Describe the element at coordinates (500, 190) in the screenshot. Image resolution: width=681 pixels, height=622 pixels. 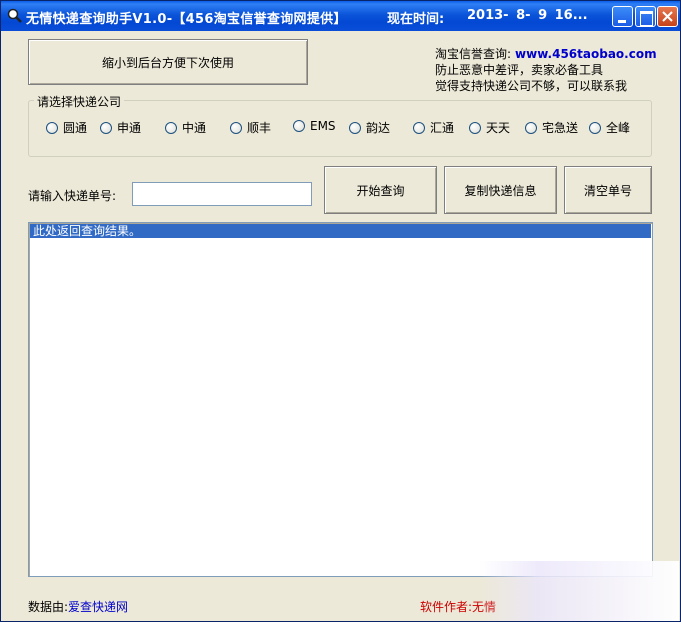
I see `copy-info-button: 复制快递信息` at that location.